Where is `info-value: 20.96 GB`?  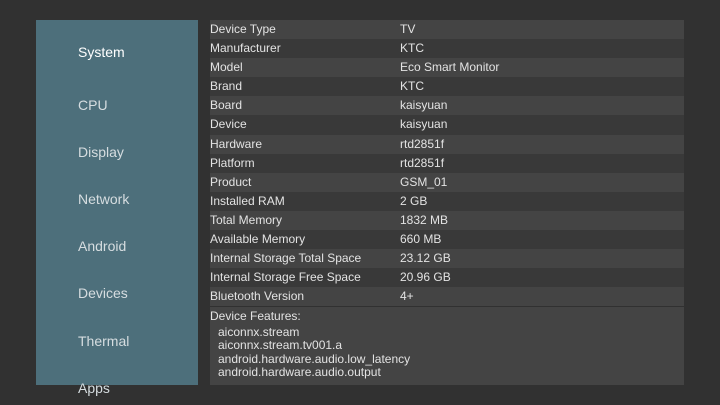 info-value: 20.96 GB is located at coordinates (425, 277).